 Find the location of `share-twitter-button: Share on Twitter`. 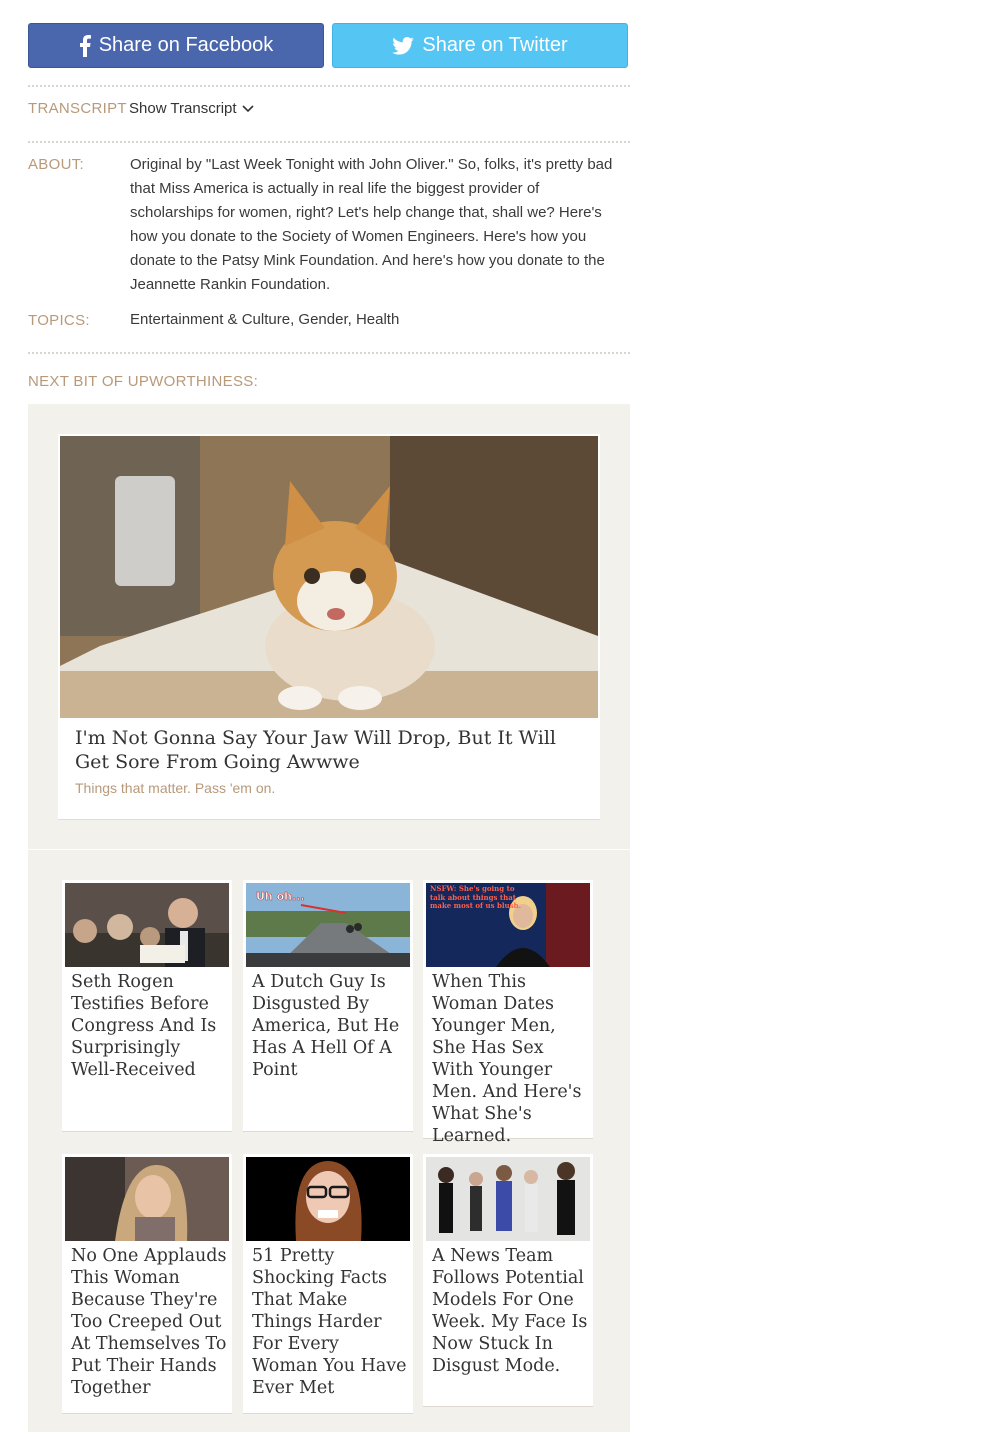

share-twitter-button: Share on Twitter is located at coordinates (480, 45).